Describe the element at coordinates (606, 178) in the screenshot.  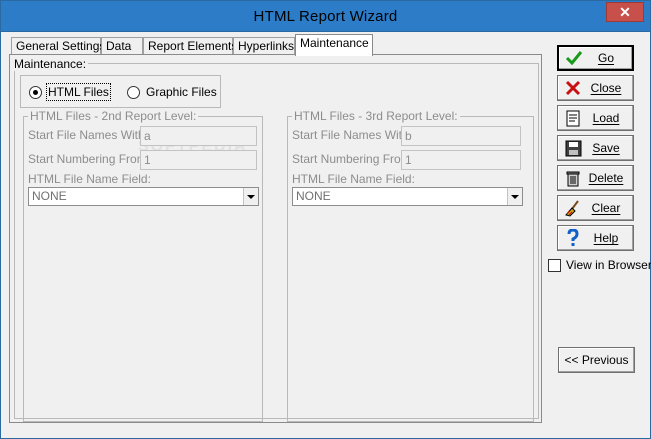
I see `delete-button-label: Delete` at that location.